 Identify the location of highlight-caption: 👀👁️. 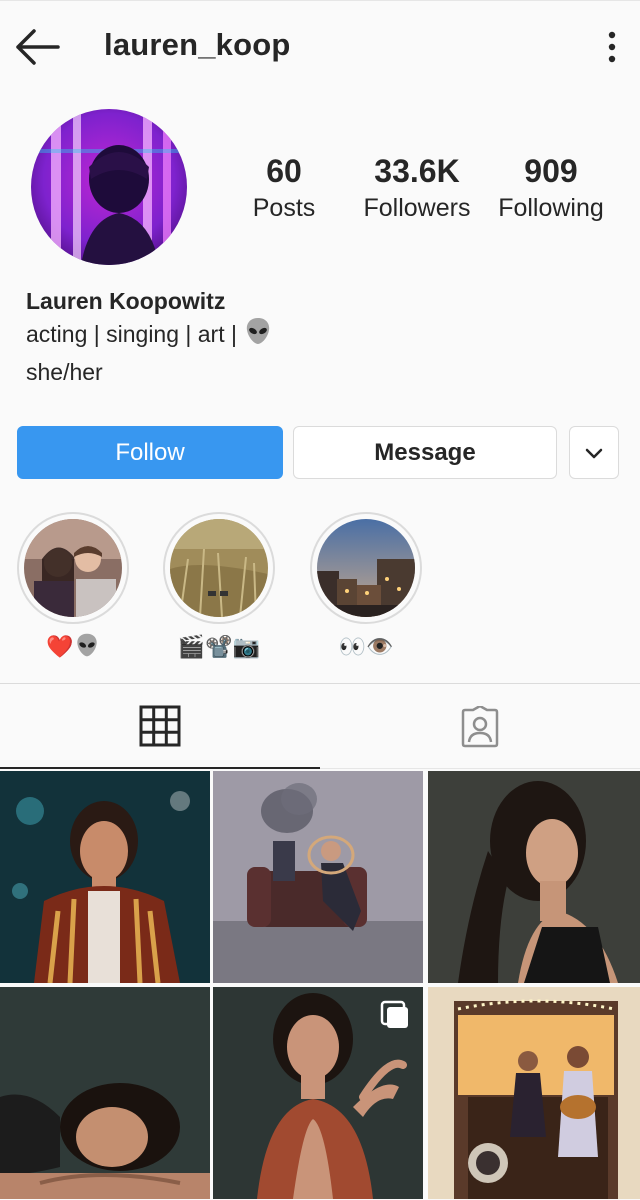
(366, 646).